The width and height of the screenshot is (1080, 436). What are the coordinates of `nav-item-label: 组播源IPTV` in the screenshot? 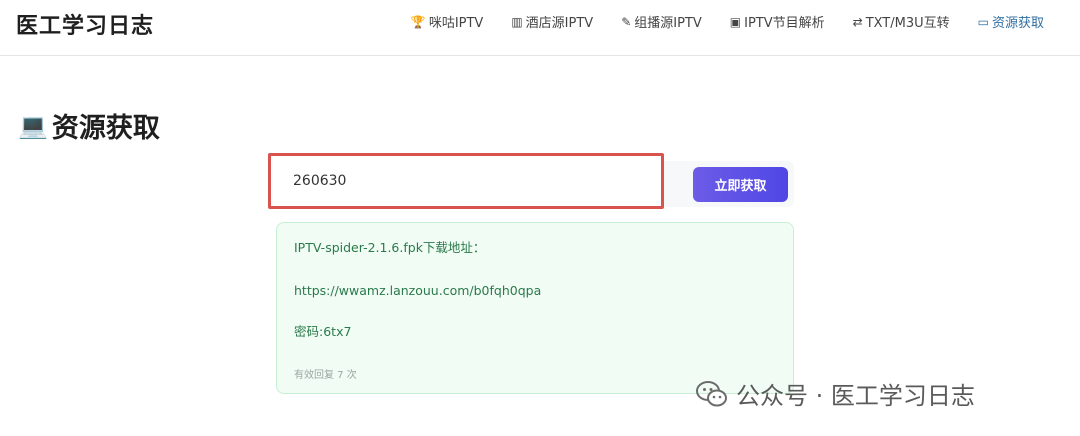 It's located at (668, 23).